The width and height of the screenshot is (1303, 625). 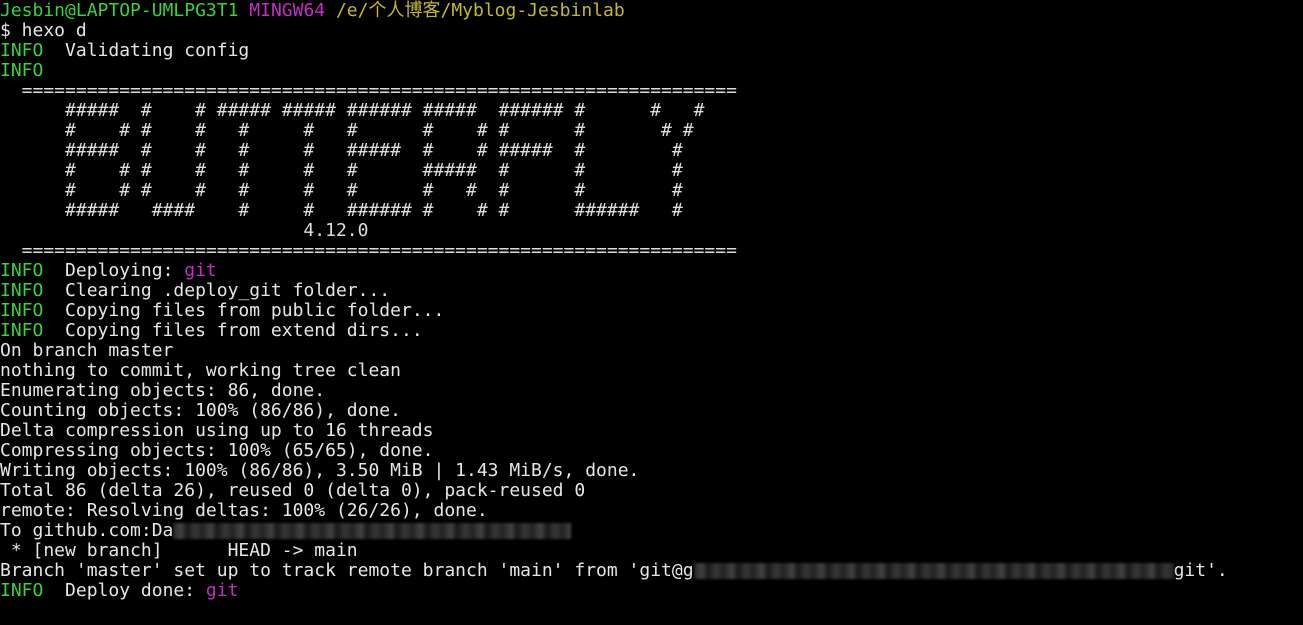 What do you see at coordinates (200, 410) in the screenshot?
I see `git-output-line: Counting objects: 100% (86/86), done.` at bounding box center [200, 410].